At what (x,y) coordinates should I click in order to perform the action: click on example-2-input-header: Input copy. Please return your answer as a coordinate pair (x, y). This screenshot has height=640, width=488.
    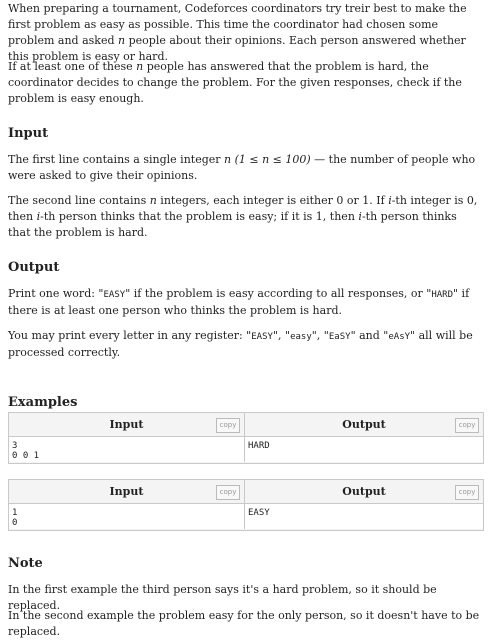
    Looking at the image, I should click on (127, 492).